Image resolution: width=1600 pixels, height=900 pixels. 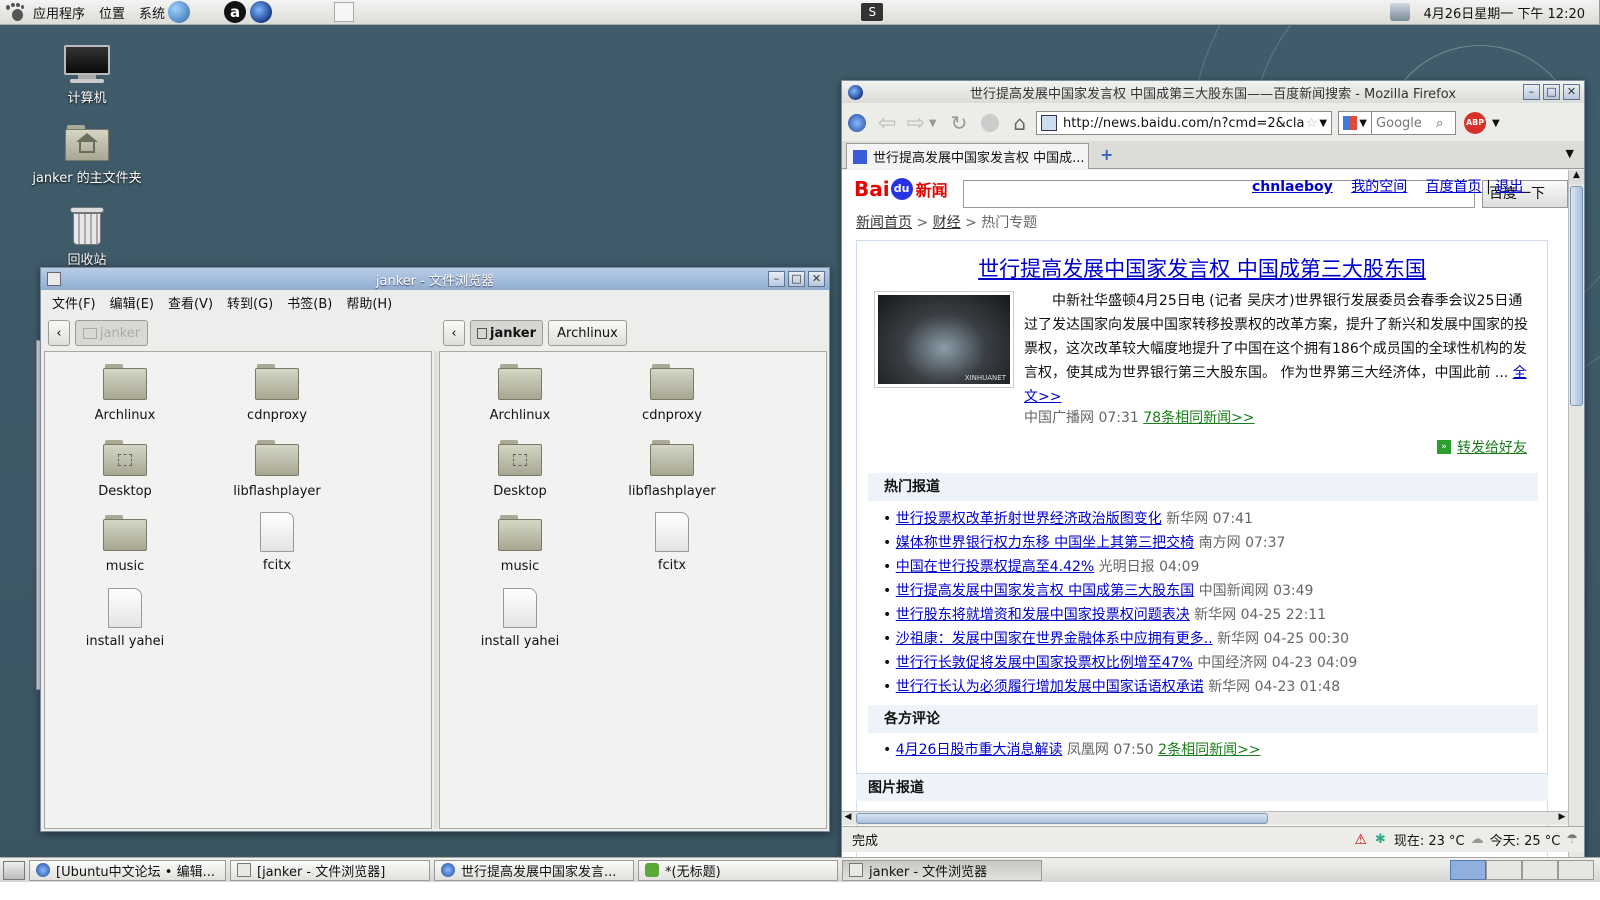 I want to click on menu-bookmarks: 书签(B), so click(x=309, y=302).